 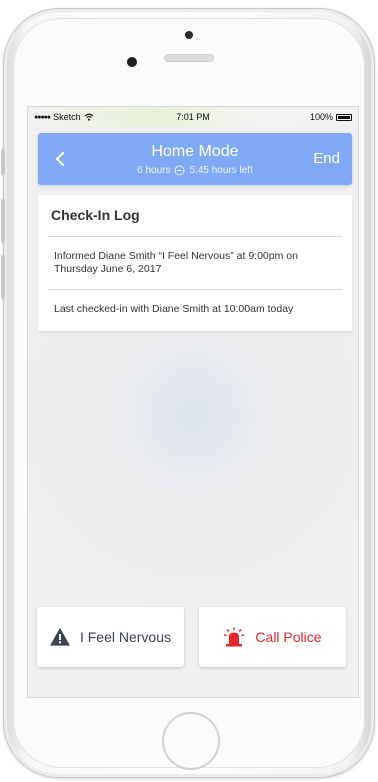 I want to click on call-police-button: Call Police, so click(x=272, y=637).